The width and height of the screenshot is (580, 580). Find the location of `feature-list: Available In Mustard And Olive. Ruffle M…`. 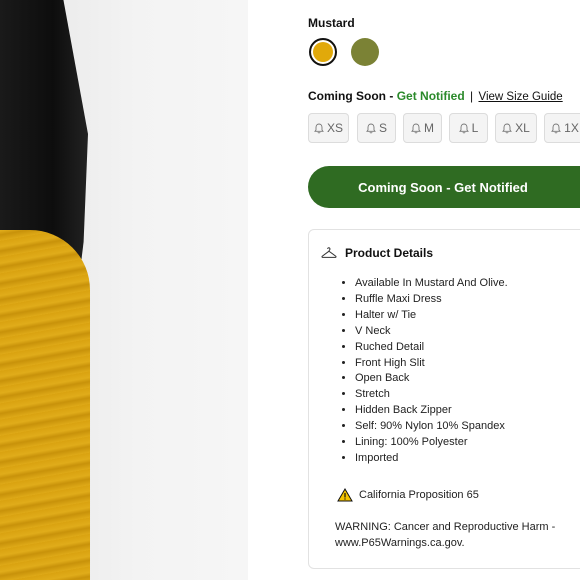

feature-list: Available In Mustard And Olive. Ruffle M… is located at coordinates (422, 371).